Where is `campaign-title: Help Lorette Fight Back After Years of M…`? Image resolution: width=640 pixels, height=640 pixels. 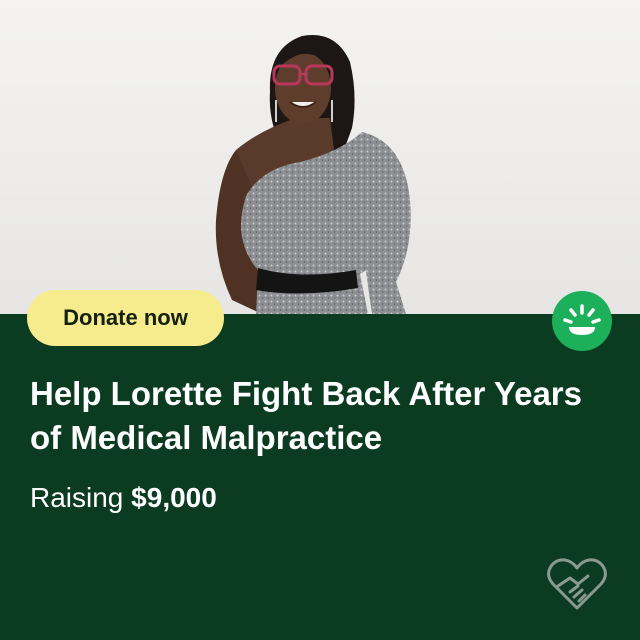 campaign-title: Help Lorette Fight Back After Years of M… is located at coordinates (306, 415).